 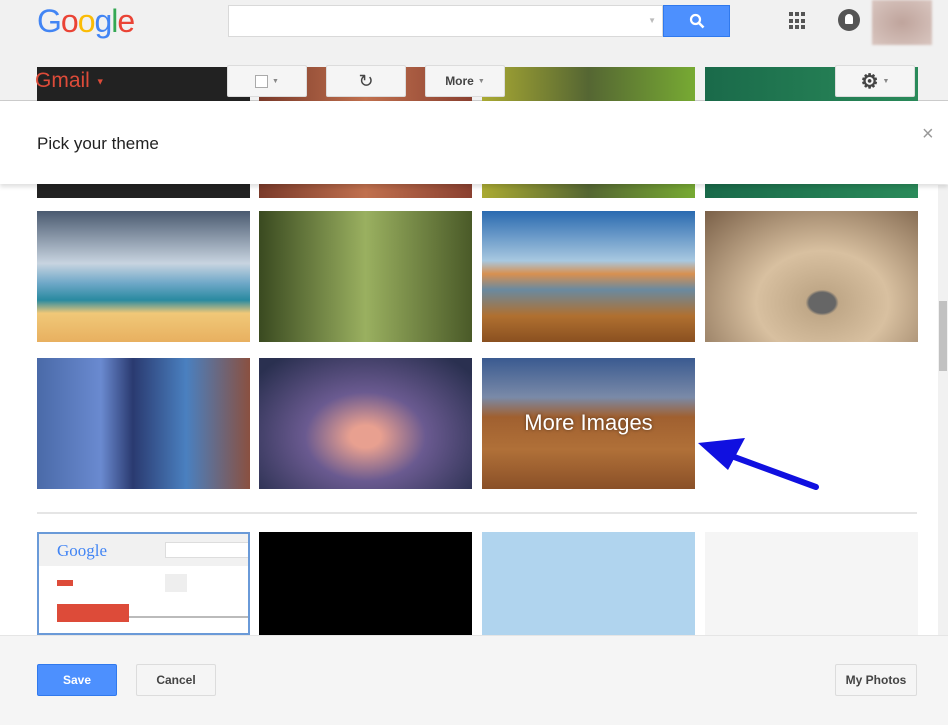 I want to click on close-icon: ×, so click(x=928, y=134).